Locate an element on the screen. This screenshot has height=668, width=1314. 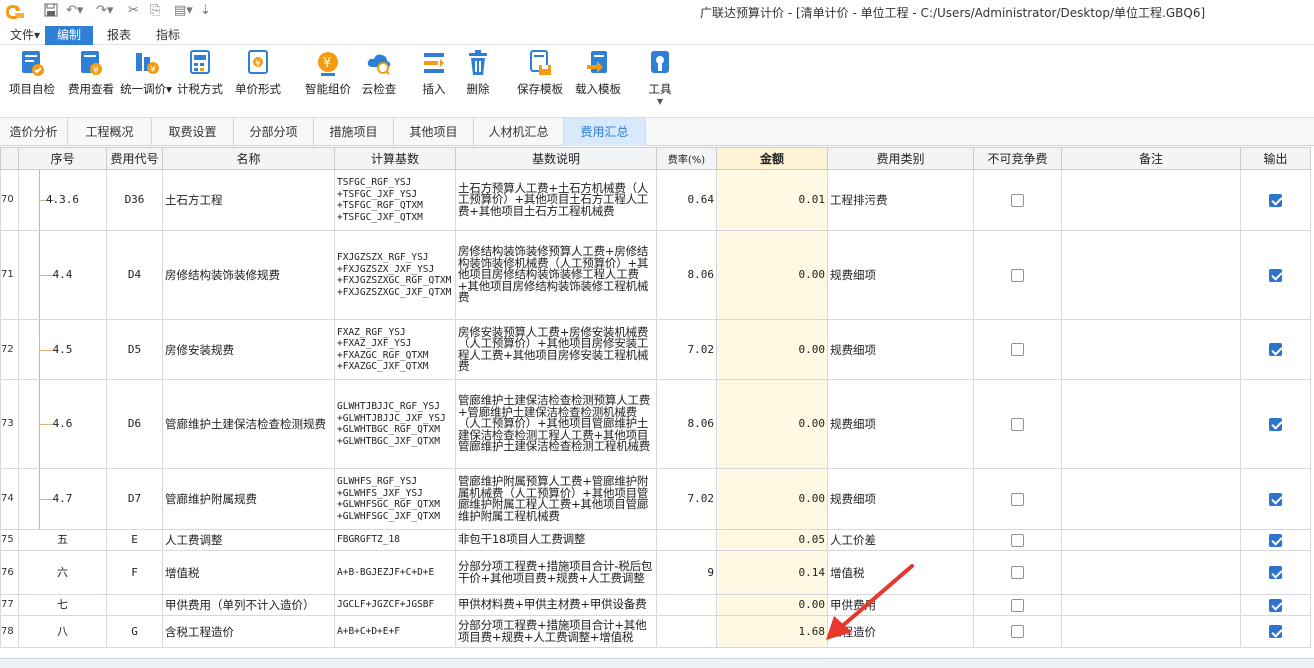
seq-cell: 4.3.6 is located at coordinates (62, 200).